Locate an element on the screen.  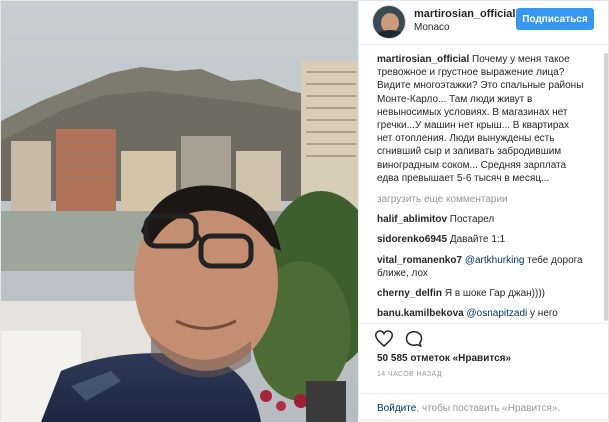
post-actions is located at coordinates (484, 338).